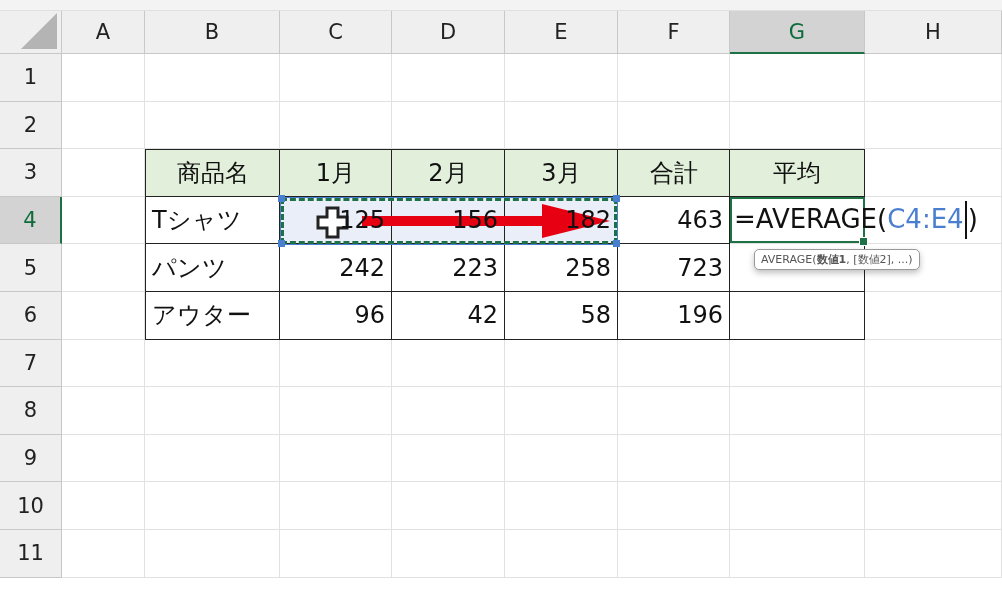  What do you see at coordinates (31, 506) in the screenshot?
I see `row-header: 10` at bounding box center [31, 506].